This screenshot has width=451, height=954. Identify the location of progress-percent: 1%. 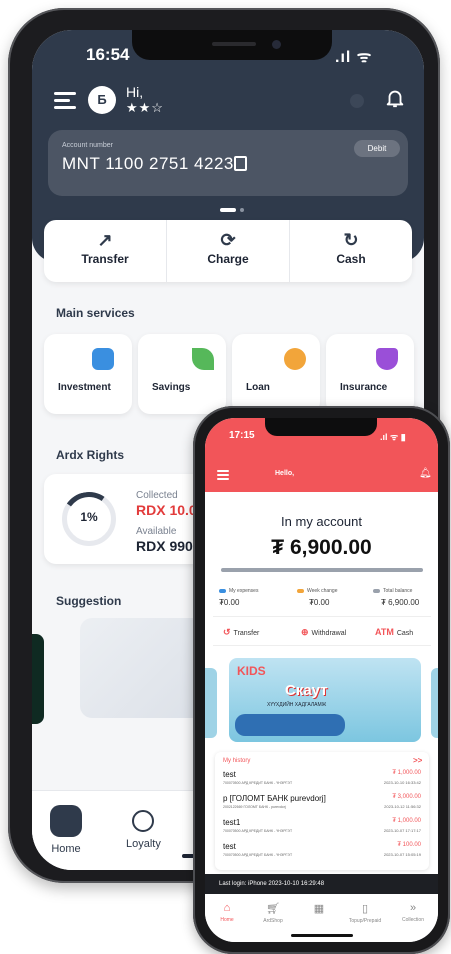
(89, 517).